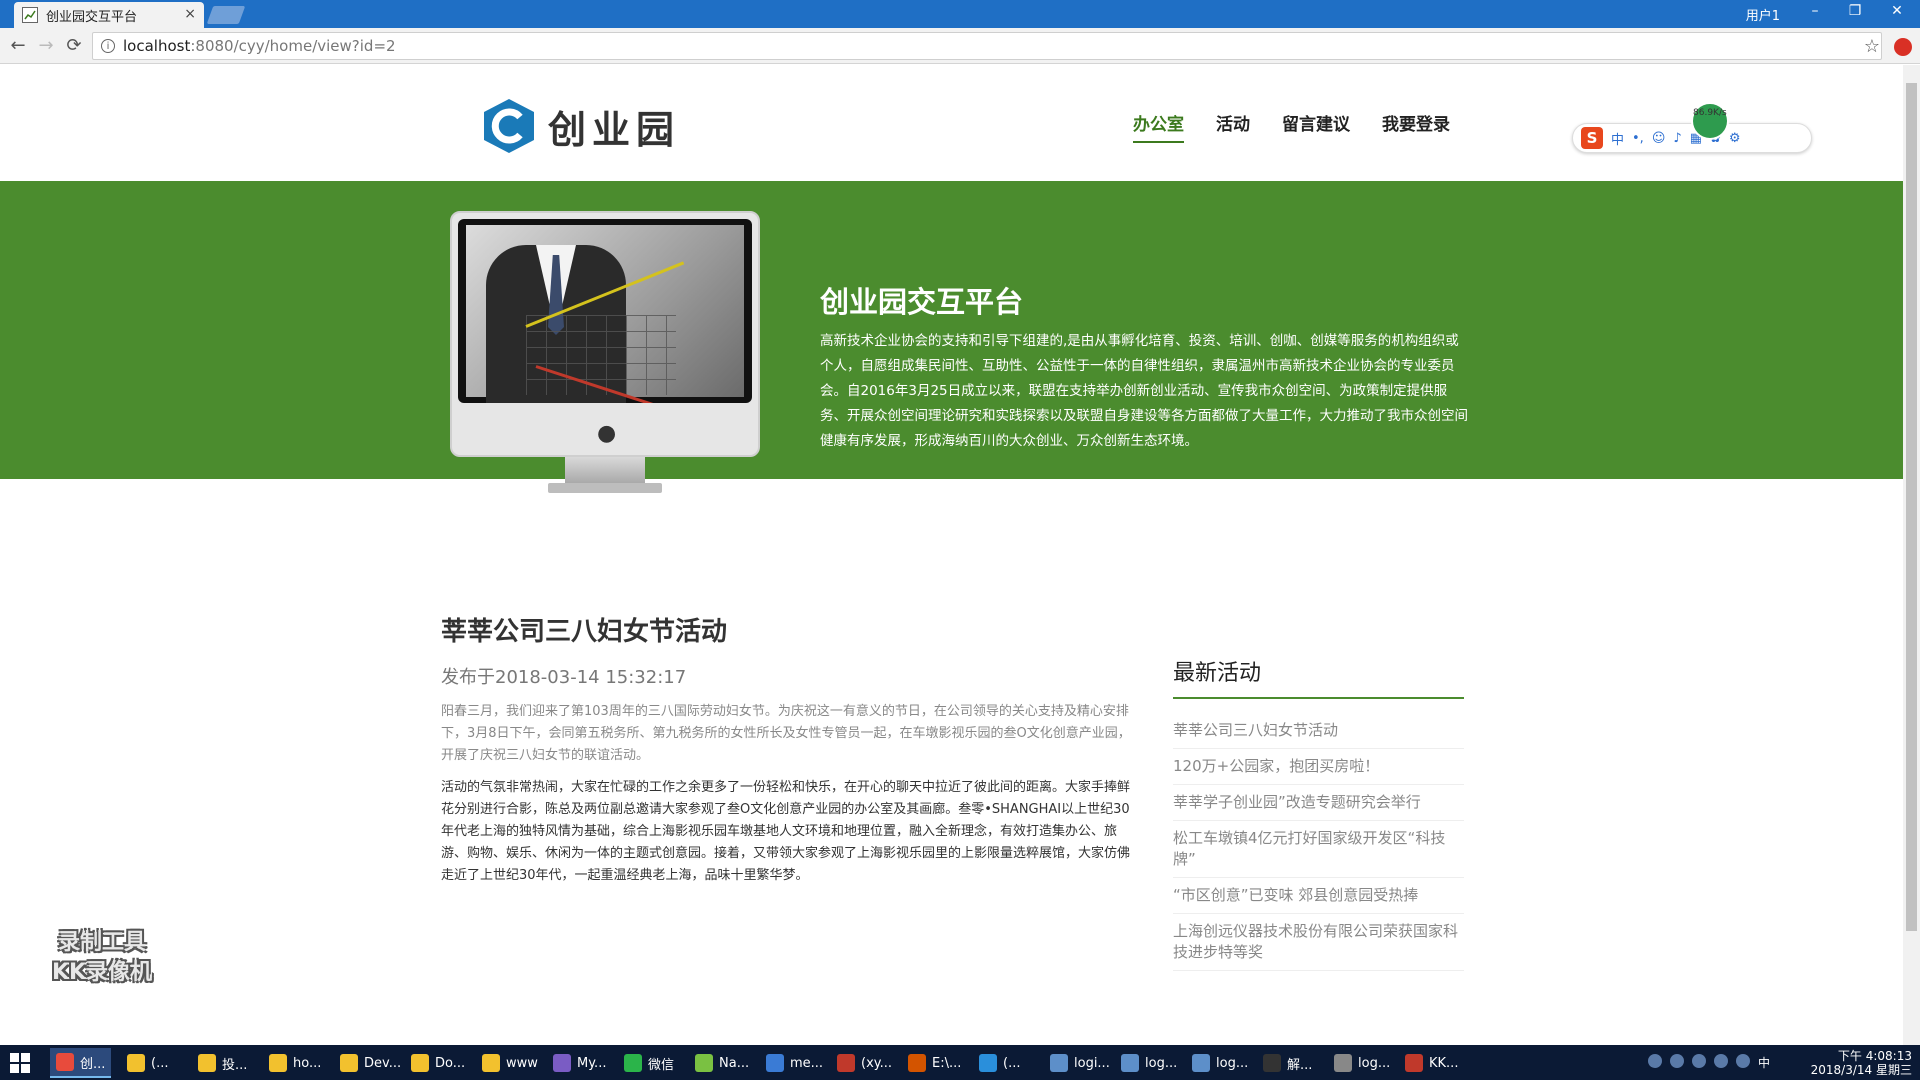 The image size is (1920, 1080). What do you see at coordinates (1903, 47) in the screenshot?
I see `extension-icon` at bounding box center [1903, 47].